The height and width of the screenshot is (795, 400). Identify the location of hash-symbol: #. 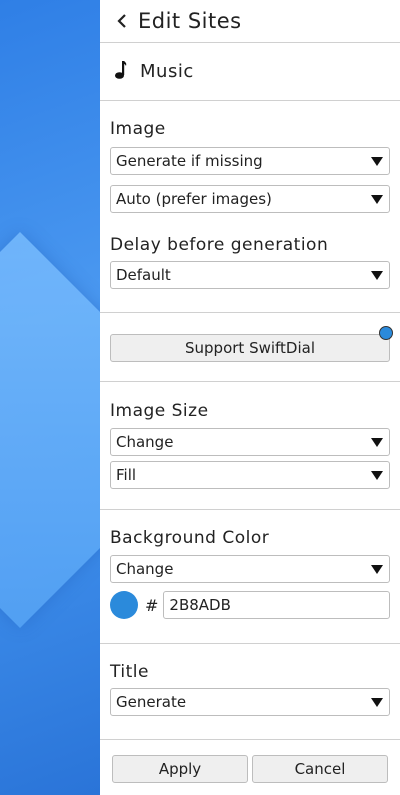
(152, 605).